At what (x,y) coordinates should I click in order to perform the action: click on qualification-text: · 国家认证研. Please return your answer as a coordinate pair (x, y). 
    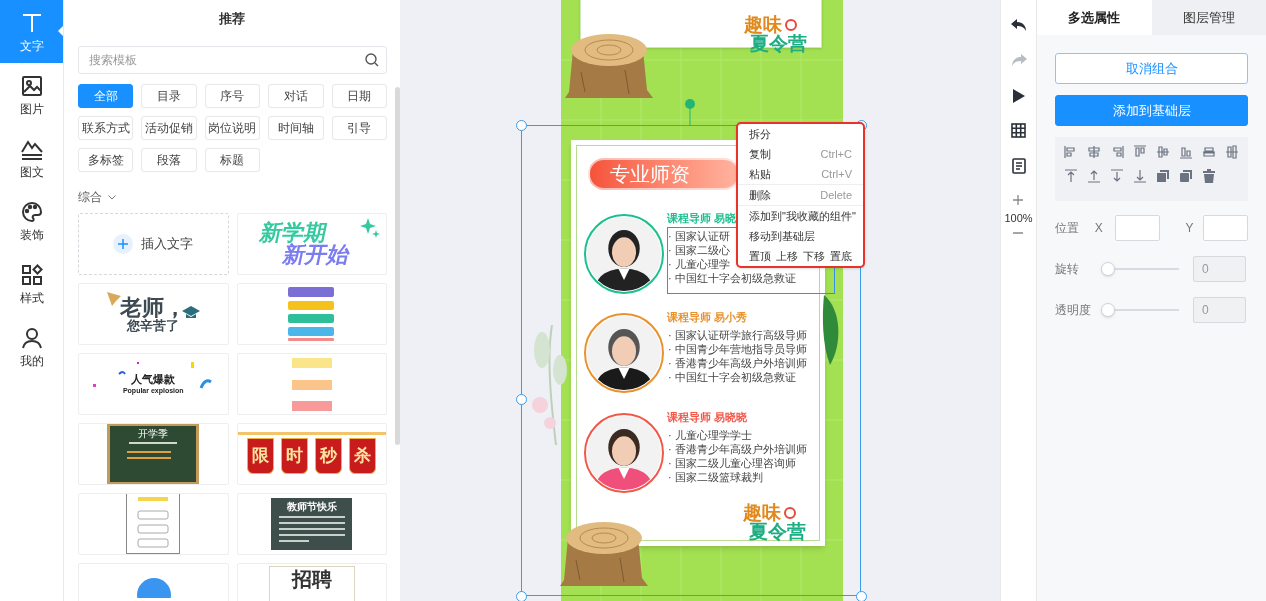
    Looking at the image, I should click on (699, 236).